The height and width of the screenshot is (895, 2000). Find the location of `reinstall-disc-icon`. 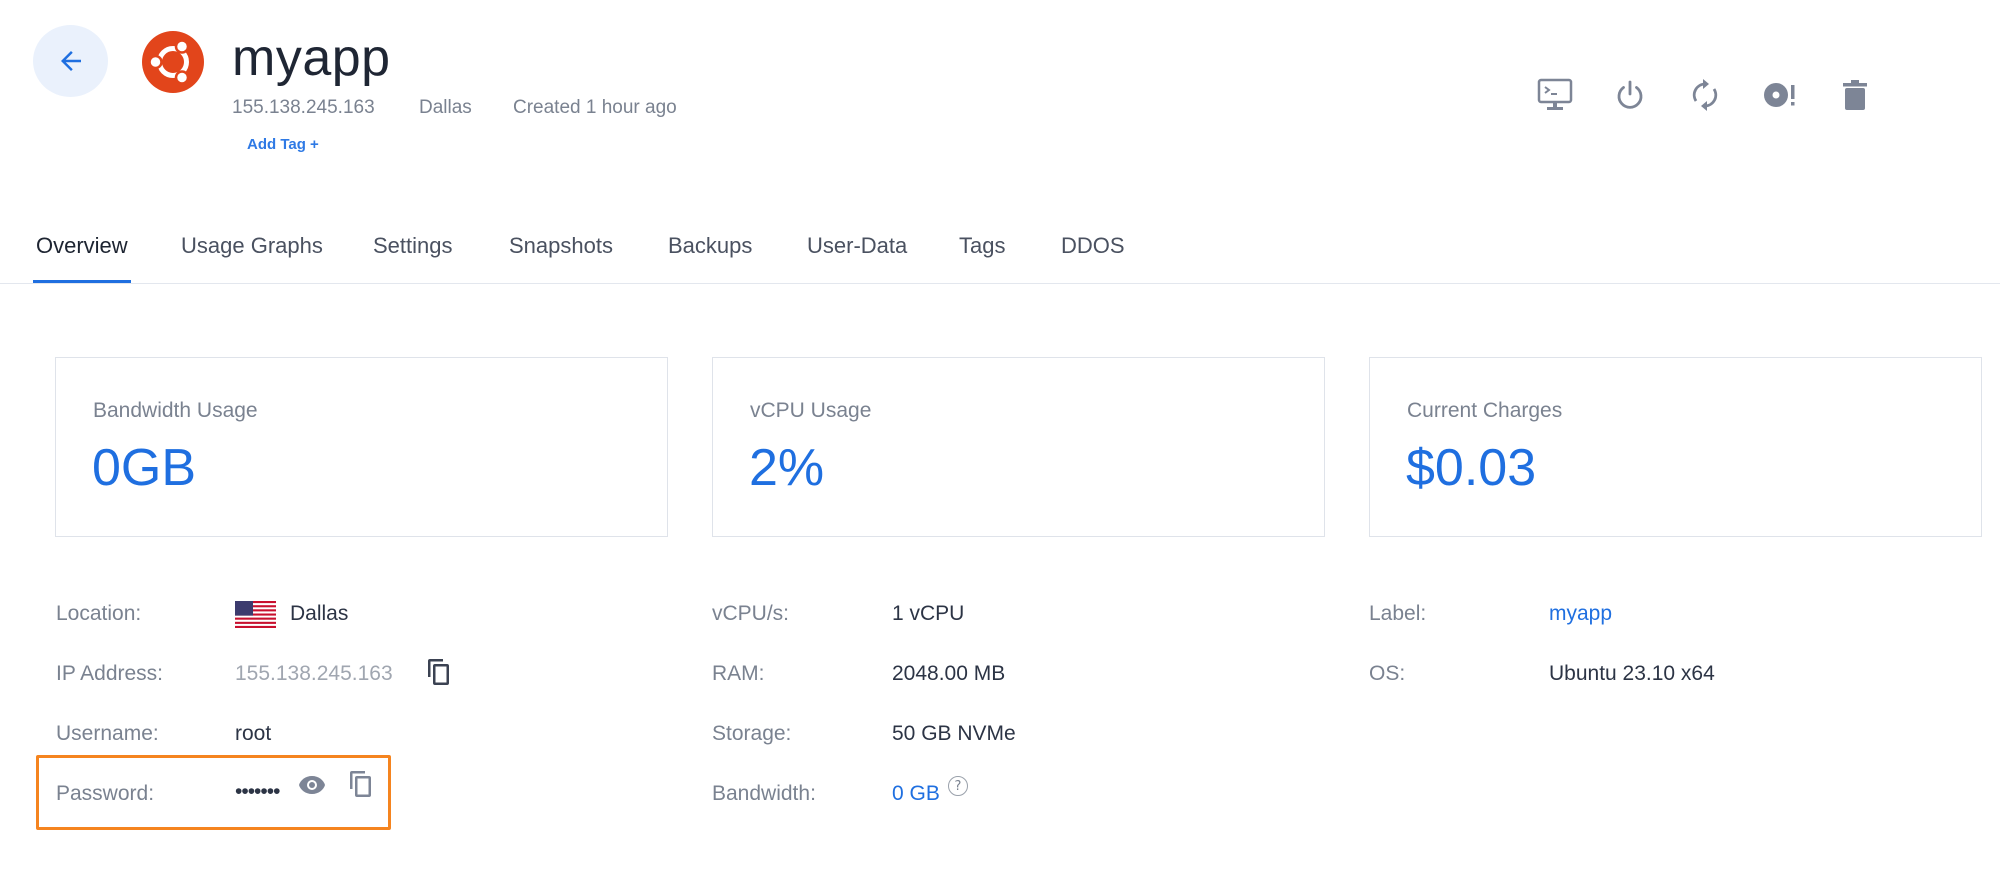

reinstall-disc-icon is located at coordinates (1778, 95).